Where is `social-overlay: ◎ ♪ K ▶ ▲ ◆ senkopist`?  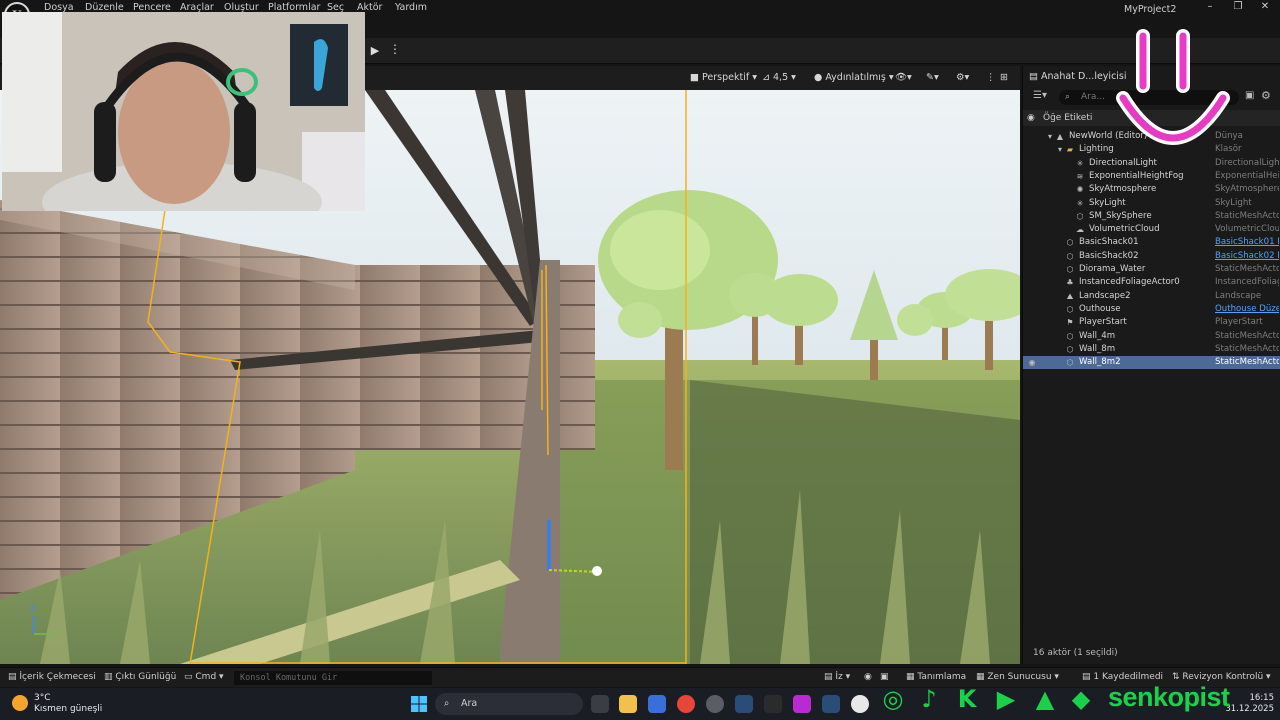
social-overlay: ◎ ♪ K ▶ ▲ ◆ senkopist is located at coordinates (1078, 700).